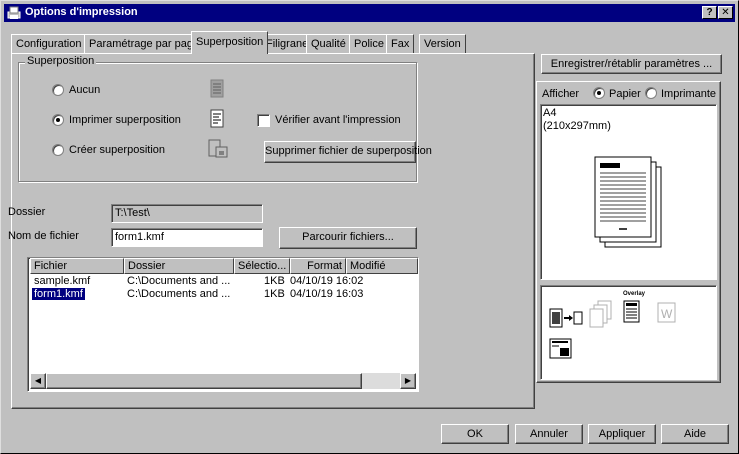 The width and height of the screenshot is (739, 454). What do you see at coordinates (81, 12) in the screenshot?
I see `window-title: Options d'impression` at bounding box center [81, 12].